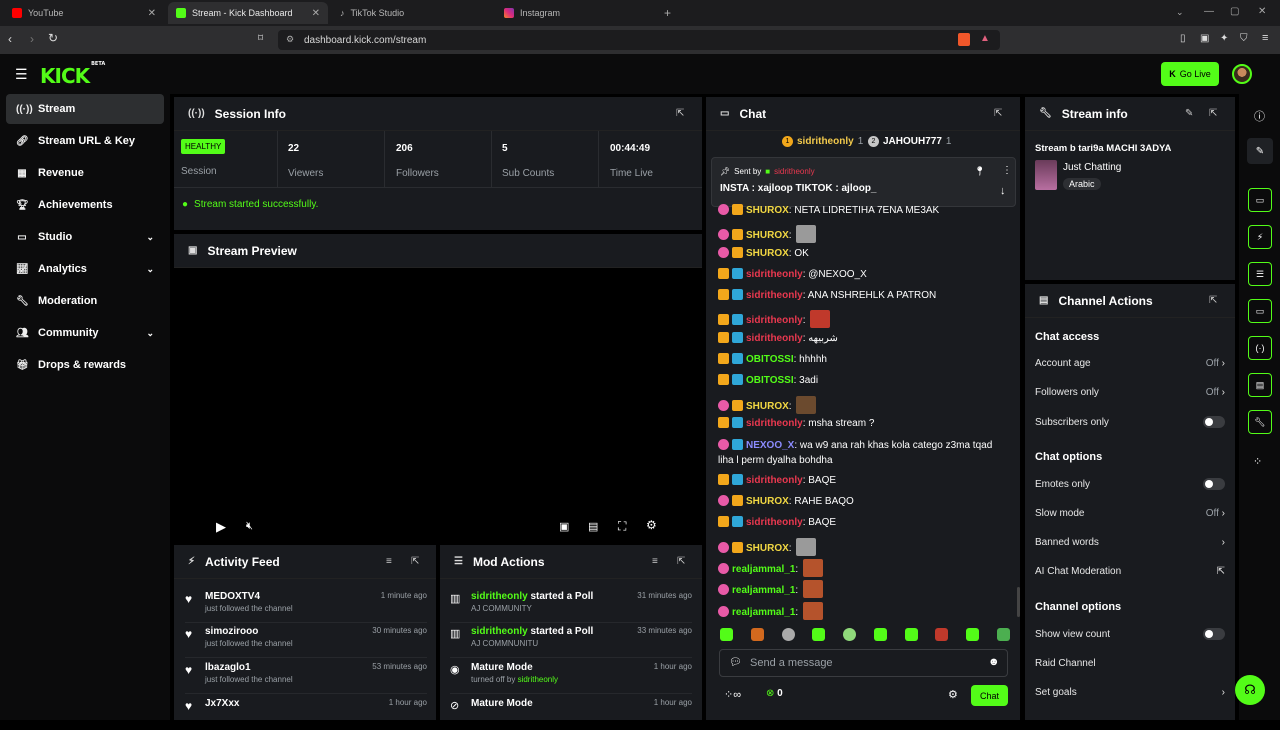 The height and width of the screenshot is (730, 1280). Describe the element at coordinates (85, 205) in the screenshot. I see `sidebar-item-achievements: 🏆︎ Achievements` at that location.